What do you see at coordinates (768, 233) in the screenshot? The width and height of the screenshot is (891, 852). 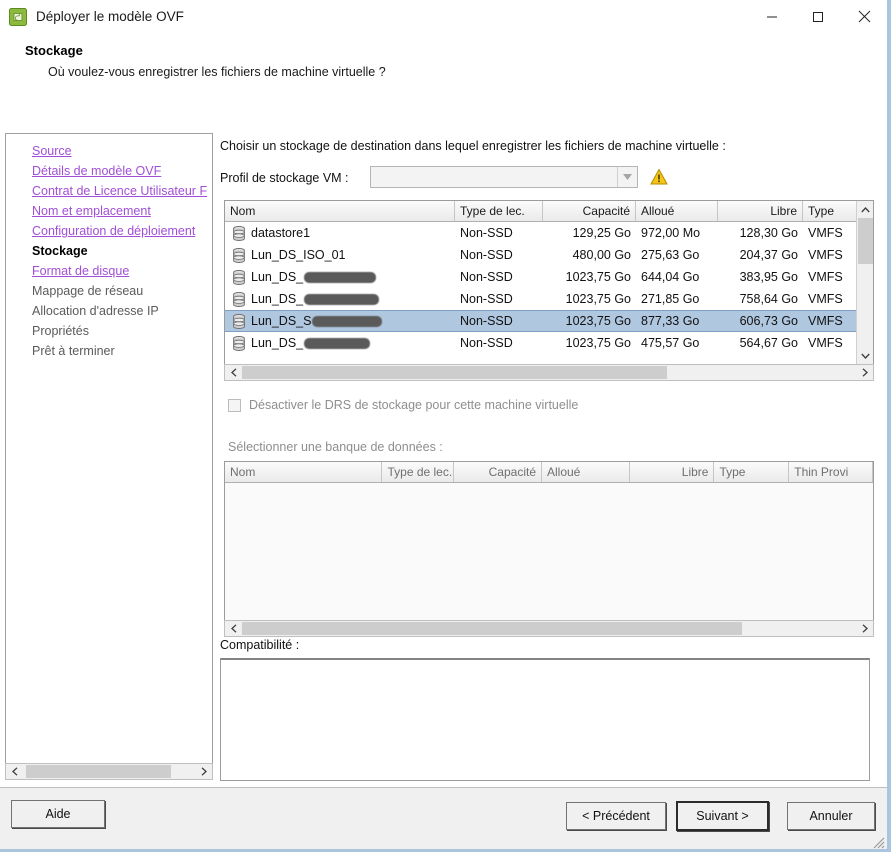 I see `datastore-free-cell: 128,30 Go` at bounding box center [768, 233].